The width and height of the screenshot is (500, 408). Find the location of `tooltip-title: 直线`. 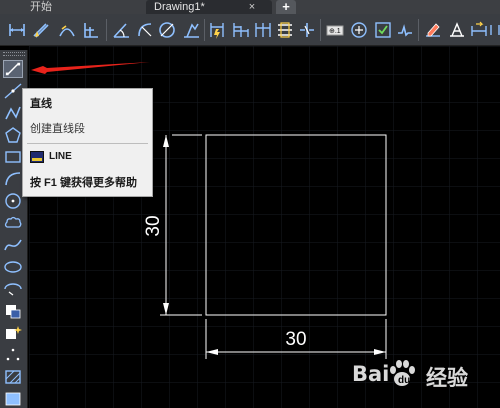

tooltip-title: 直线 is located at coordinates (41, 104).